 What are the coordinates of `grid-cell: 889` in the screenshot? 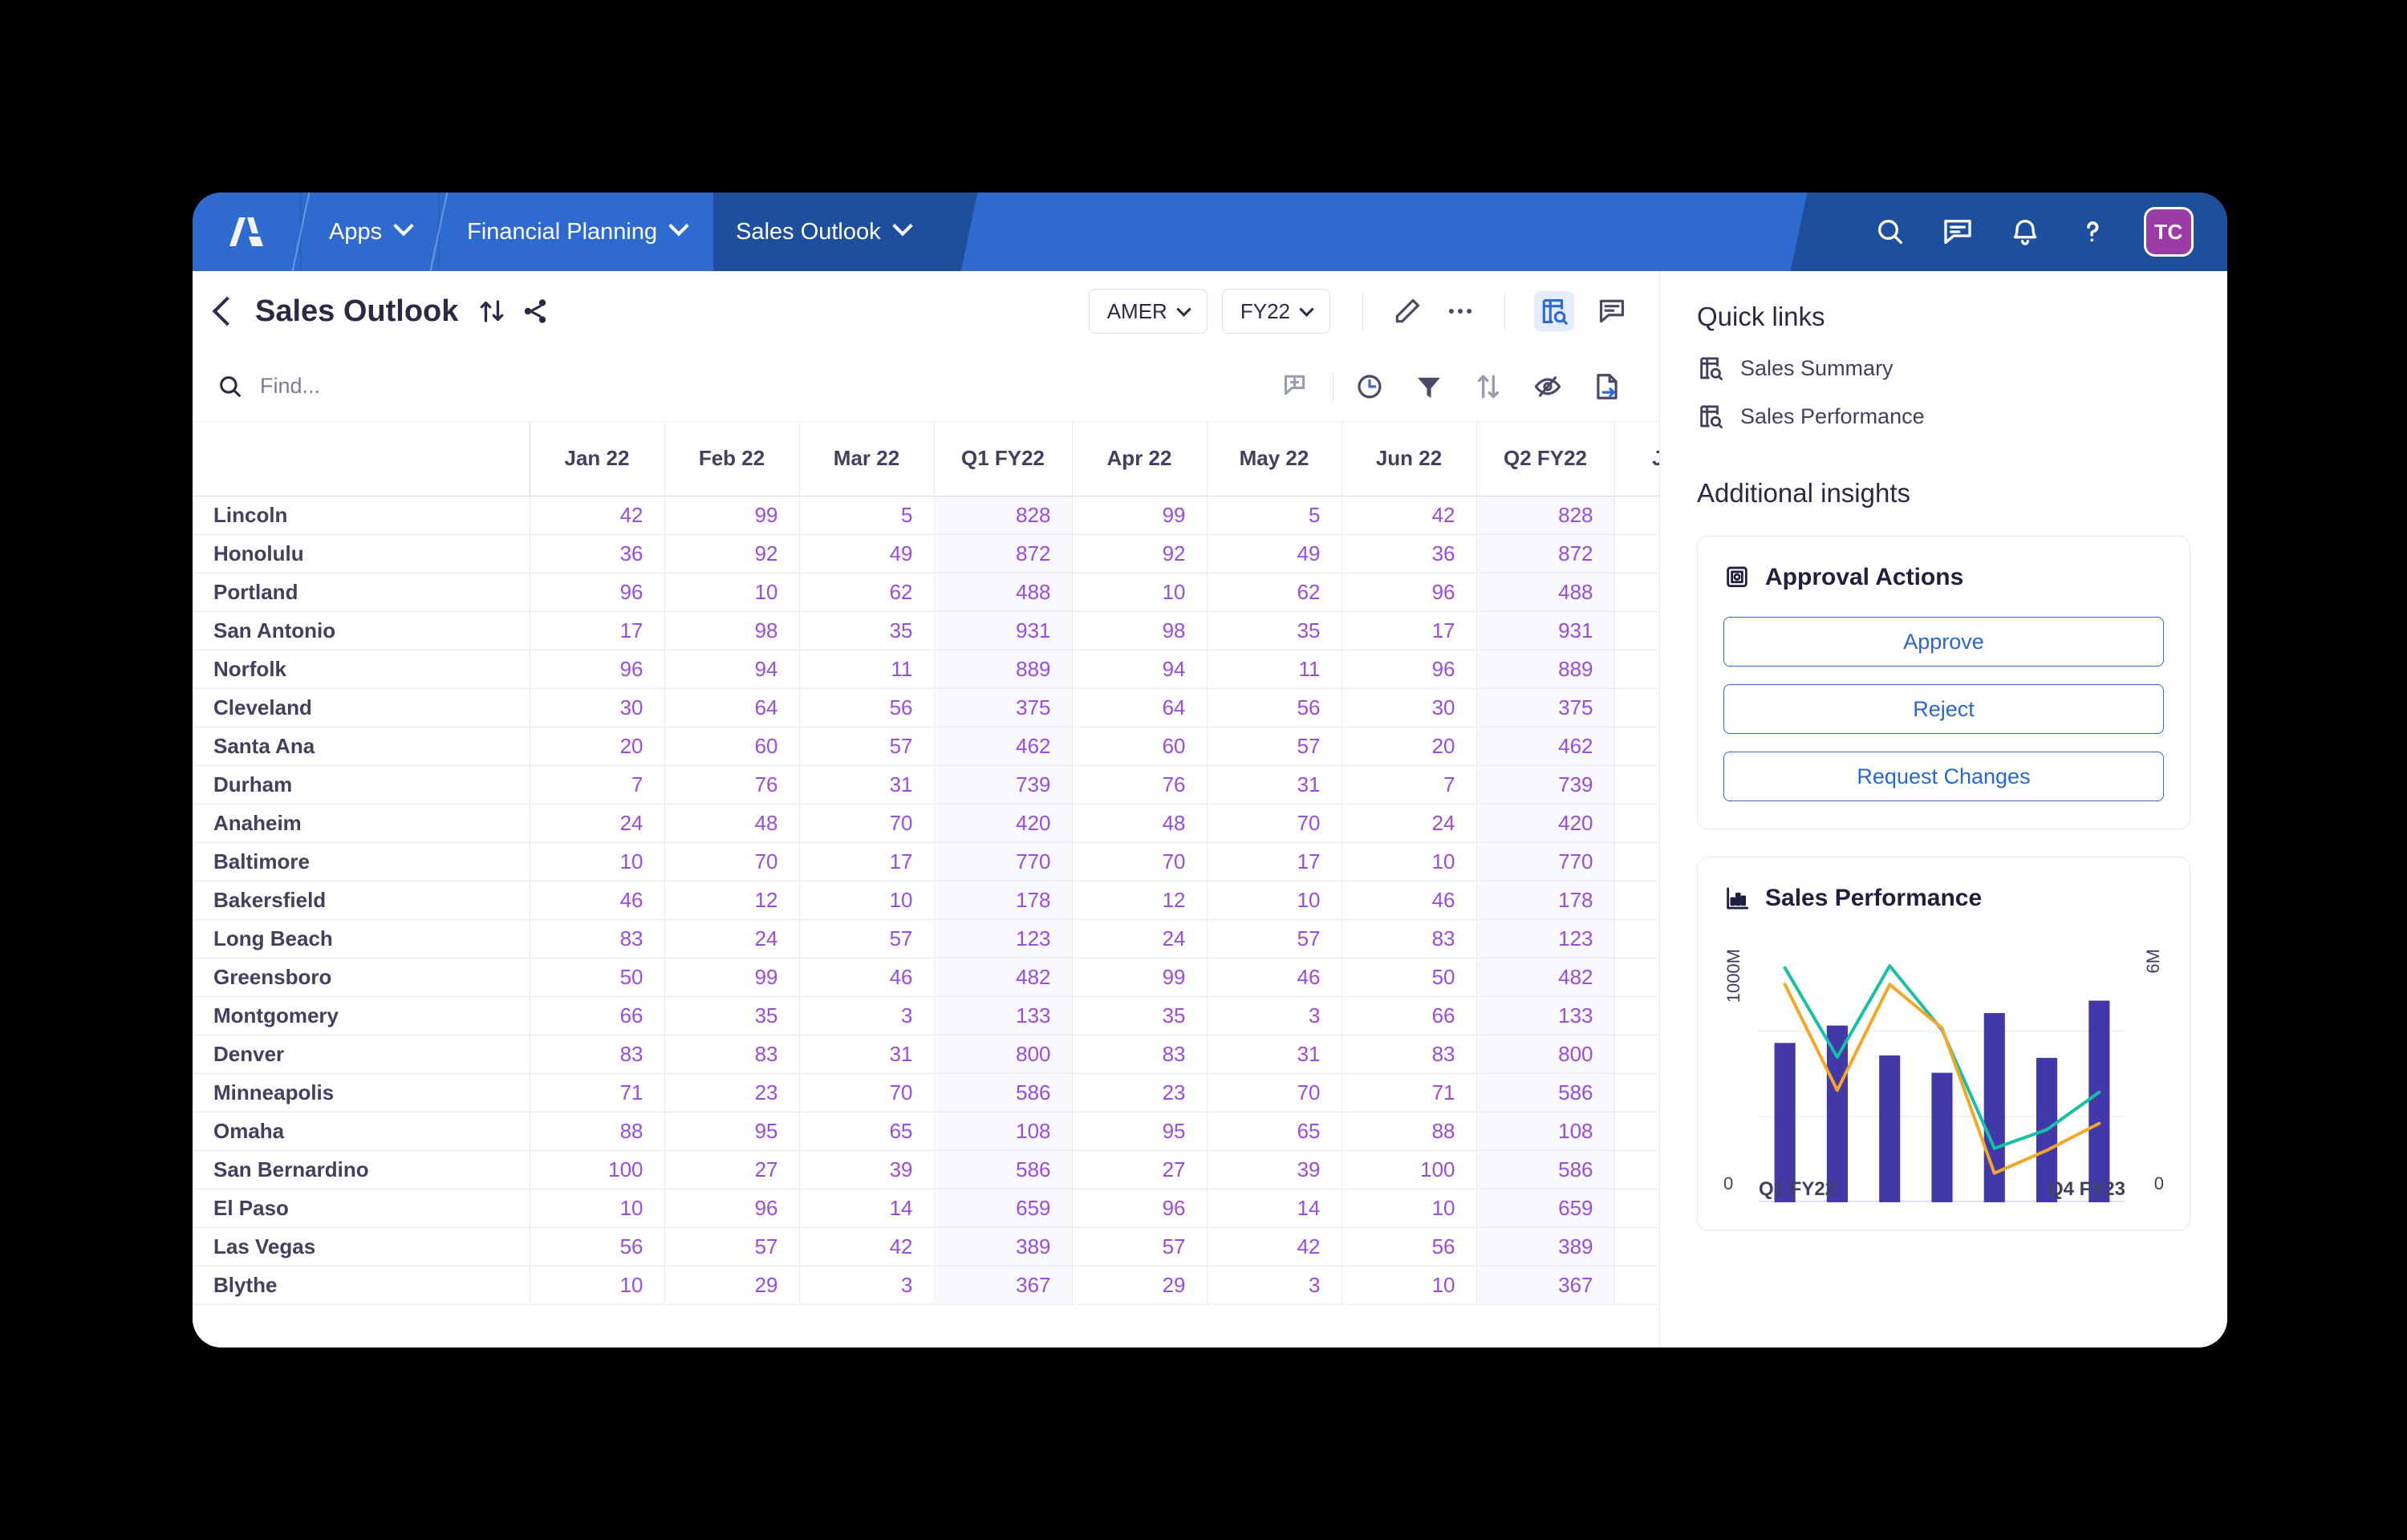 It's located at (1545, 669).